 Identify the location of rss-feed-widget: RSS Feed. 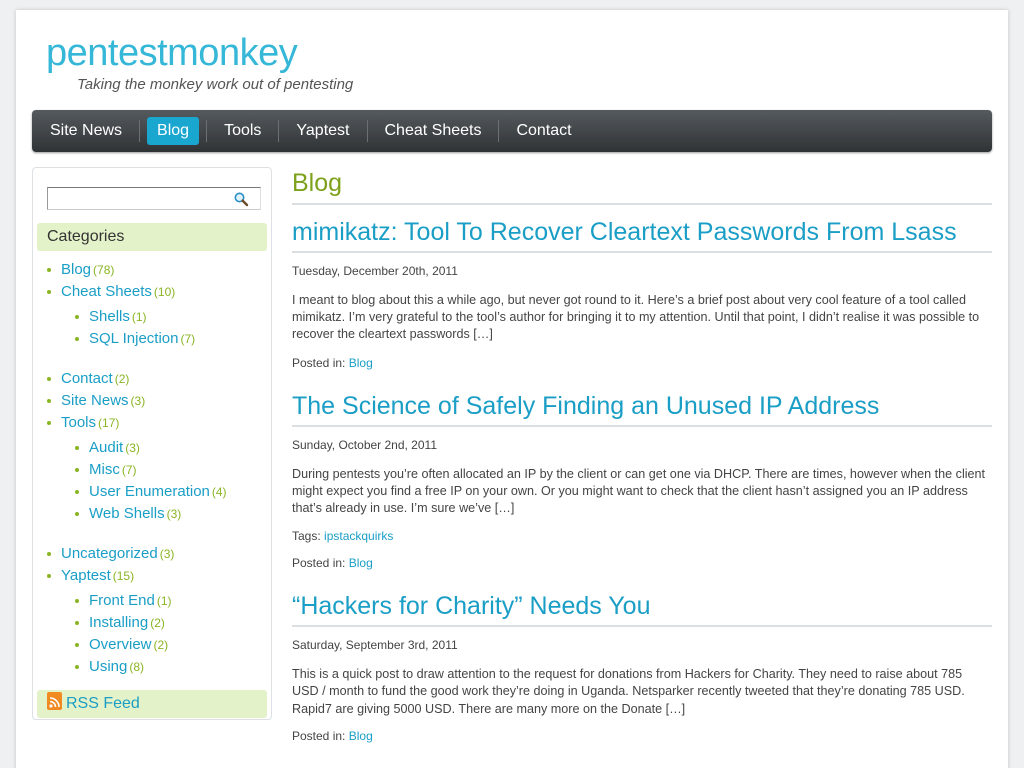
(152, 704).